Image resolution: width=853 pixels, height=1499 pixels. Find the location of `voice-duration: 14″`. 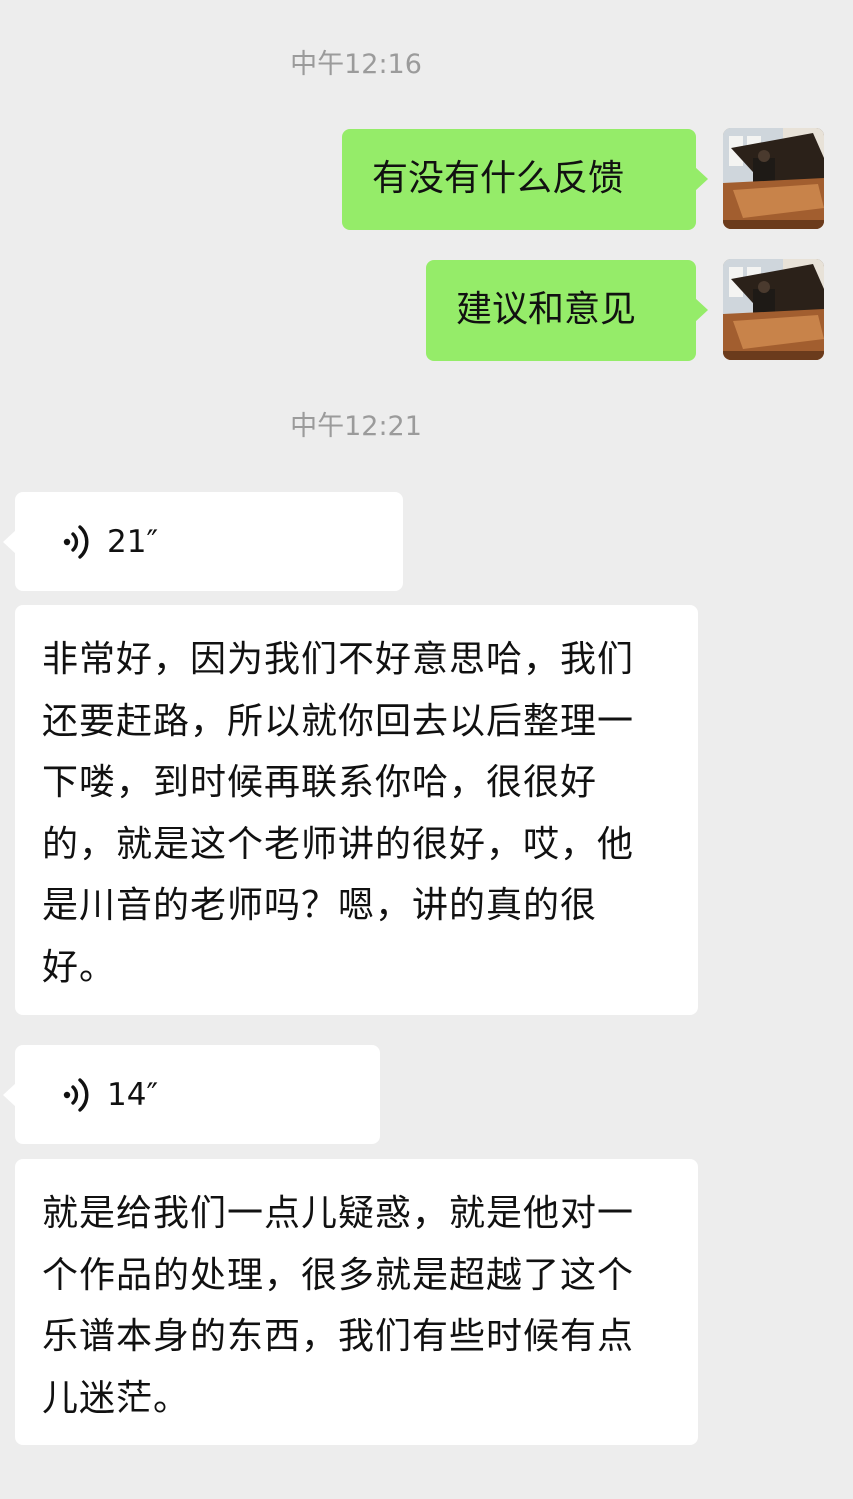

voice-duration: 14″ is located at coordinates (133, 1095).